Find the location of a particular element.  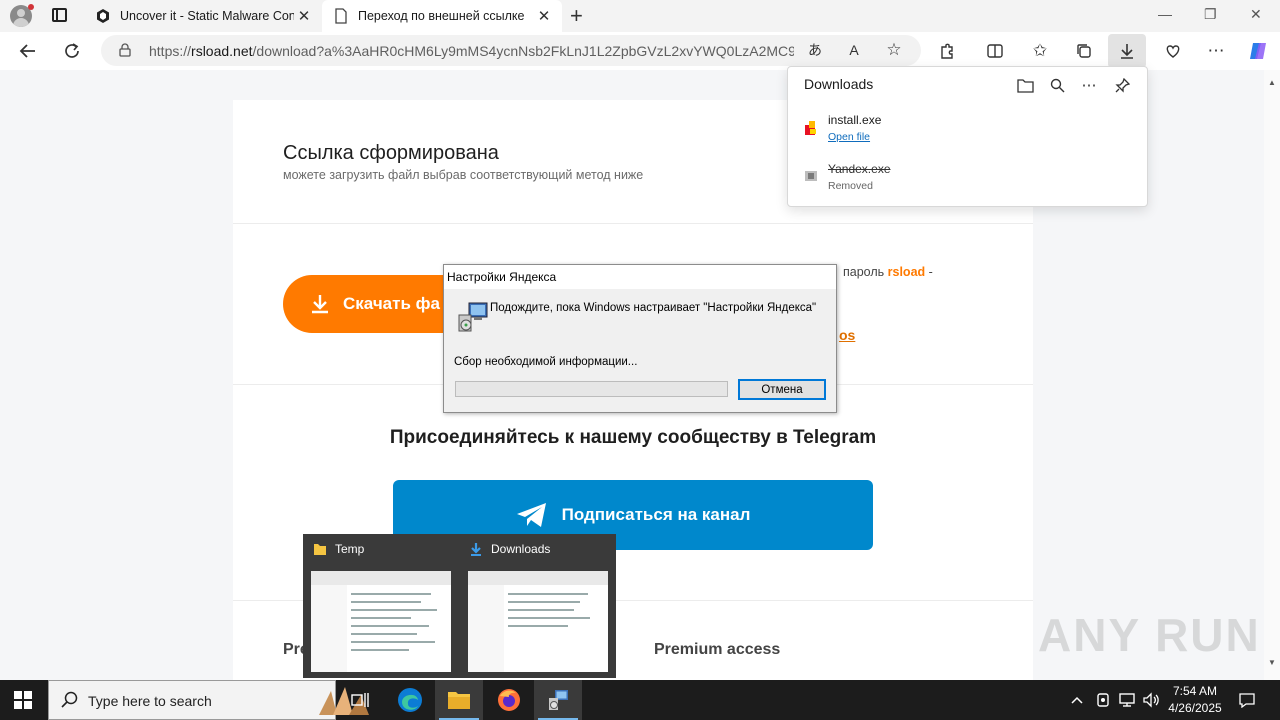

preview-label: Downloads is located at coordinates (521, 549).